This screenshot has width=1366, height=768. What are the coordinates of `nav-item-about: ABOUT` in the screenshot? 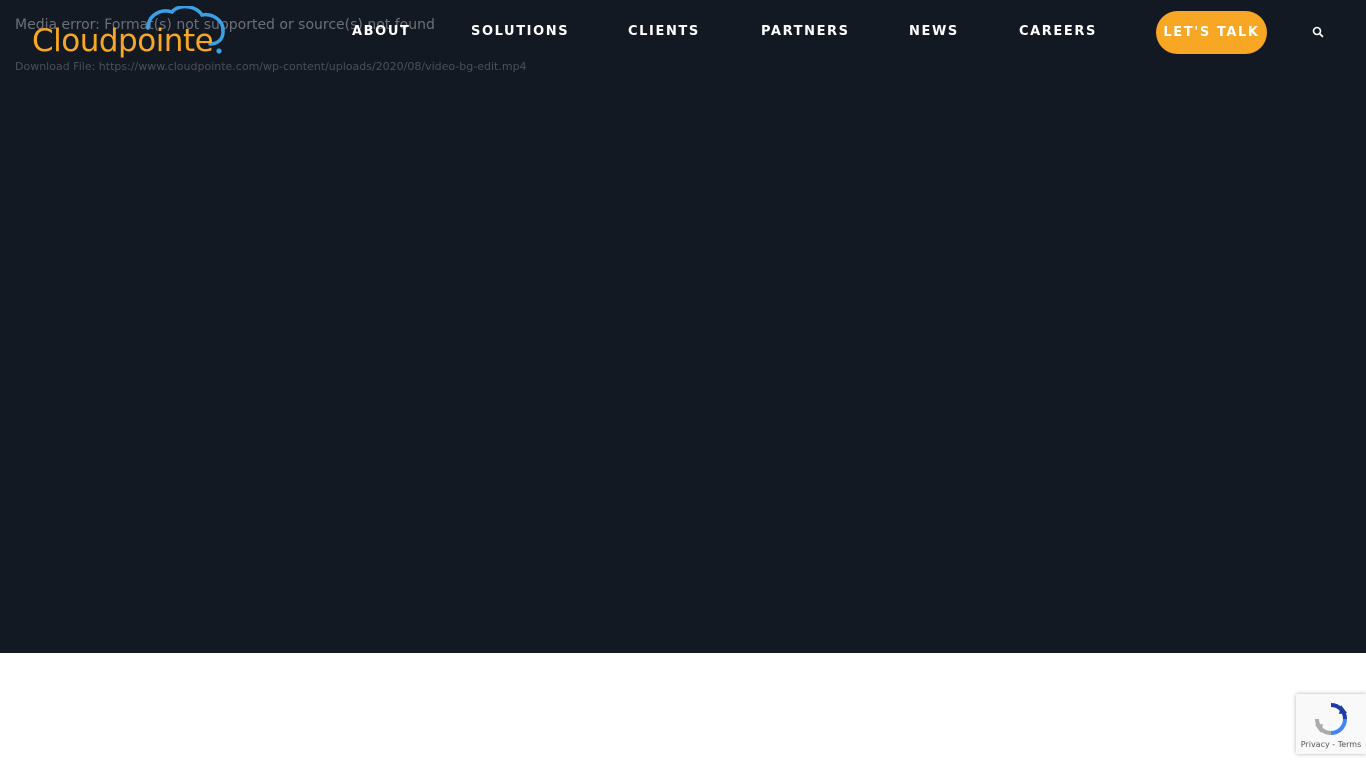 It's located at (381, 31).